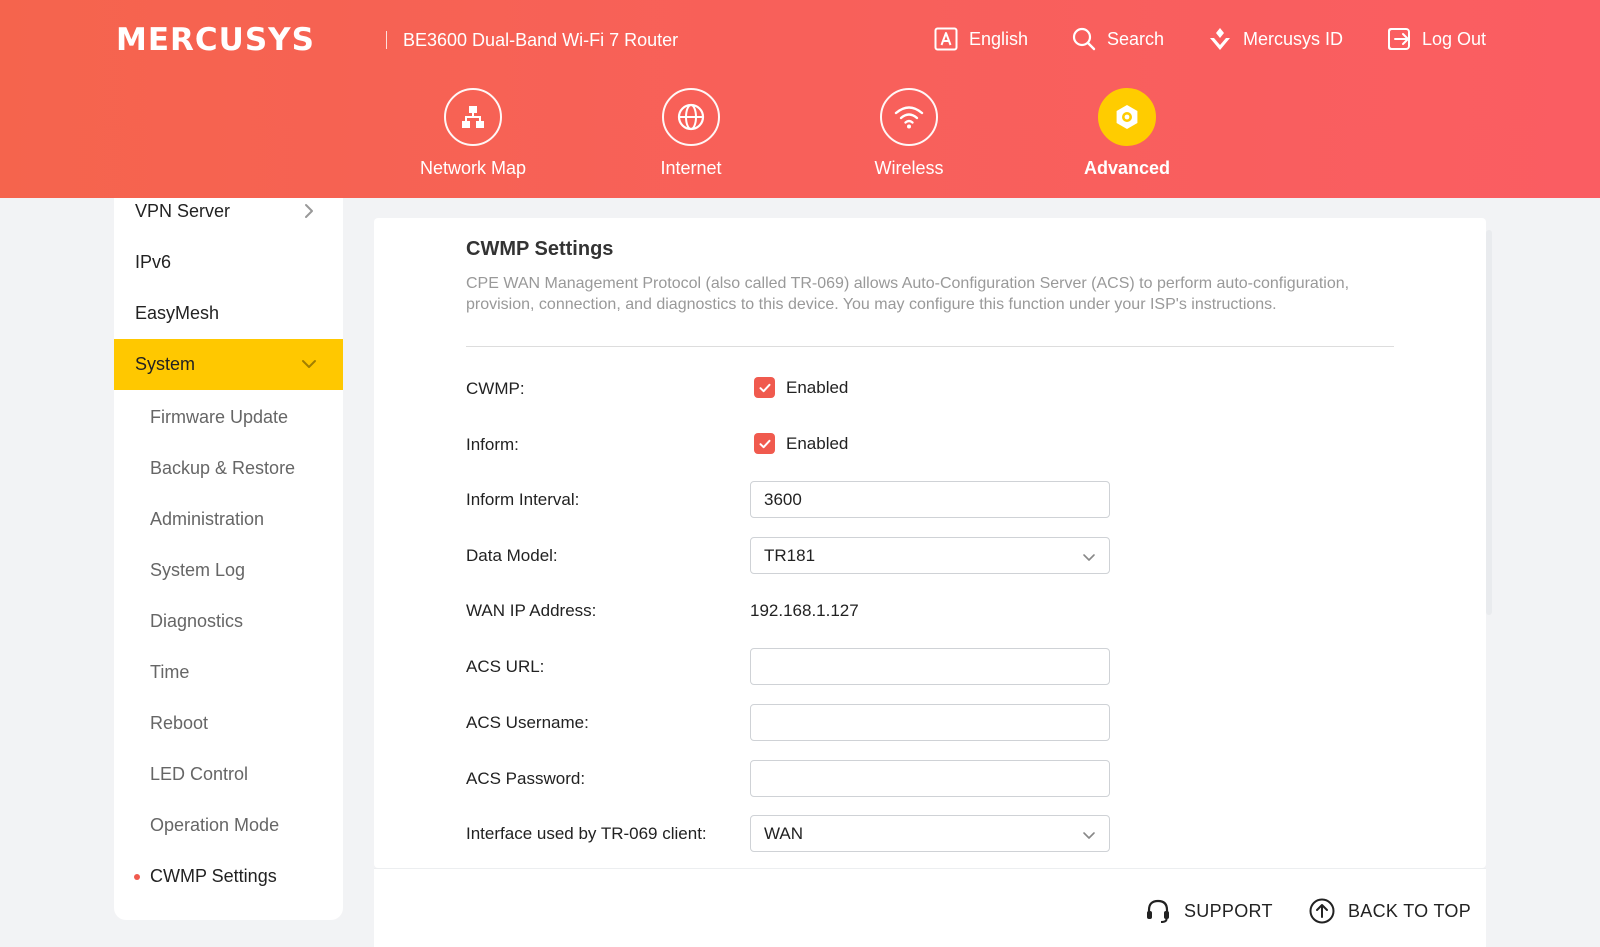  I want to click on mercusys-id-label: Mercusys ID, so click(1293, 38).